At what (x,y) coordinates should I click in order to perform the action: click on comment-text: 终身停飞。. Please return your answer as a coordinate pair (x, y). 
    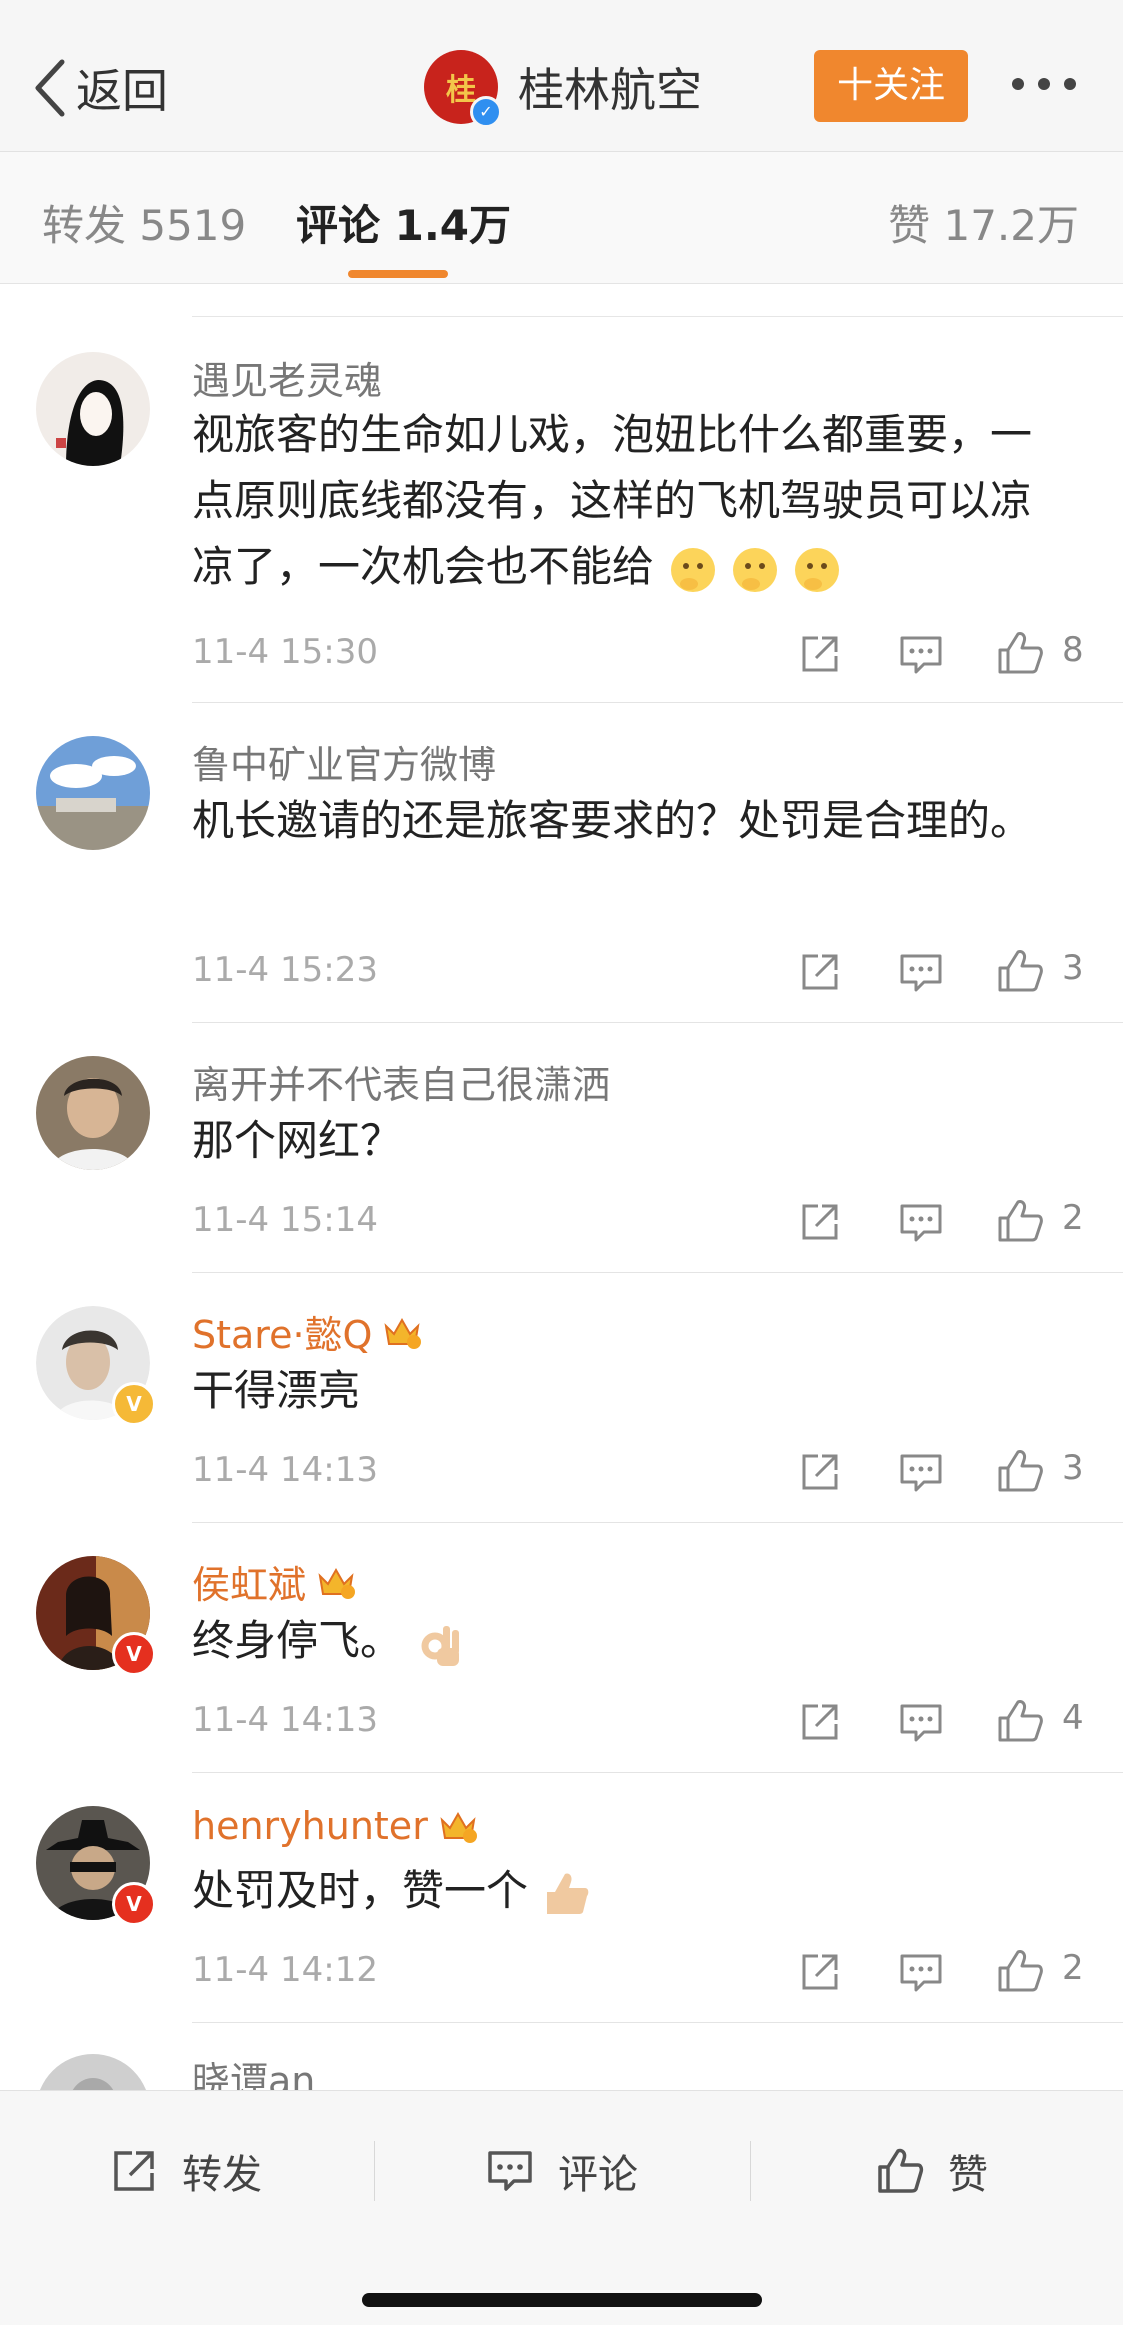
    Looking at the image, I should click on (632, 1641).